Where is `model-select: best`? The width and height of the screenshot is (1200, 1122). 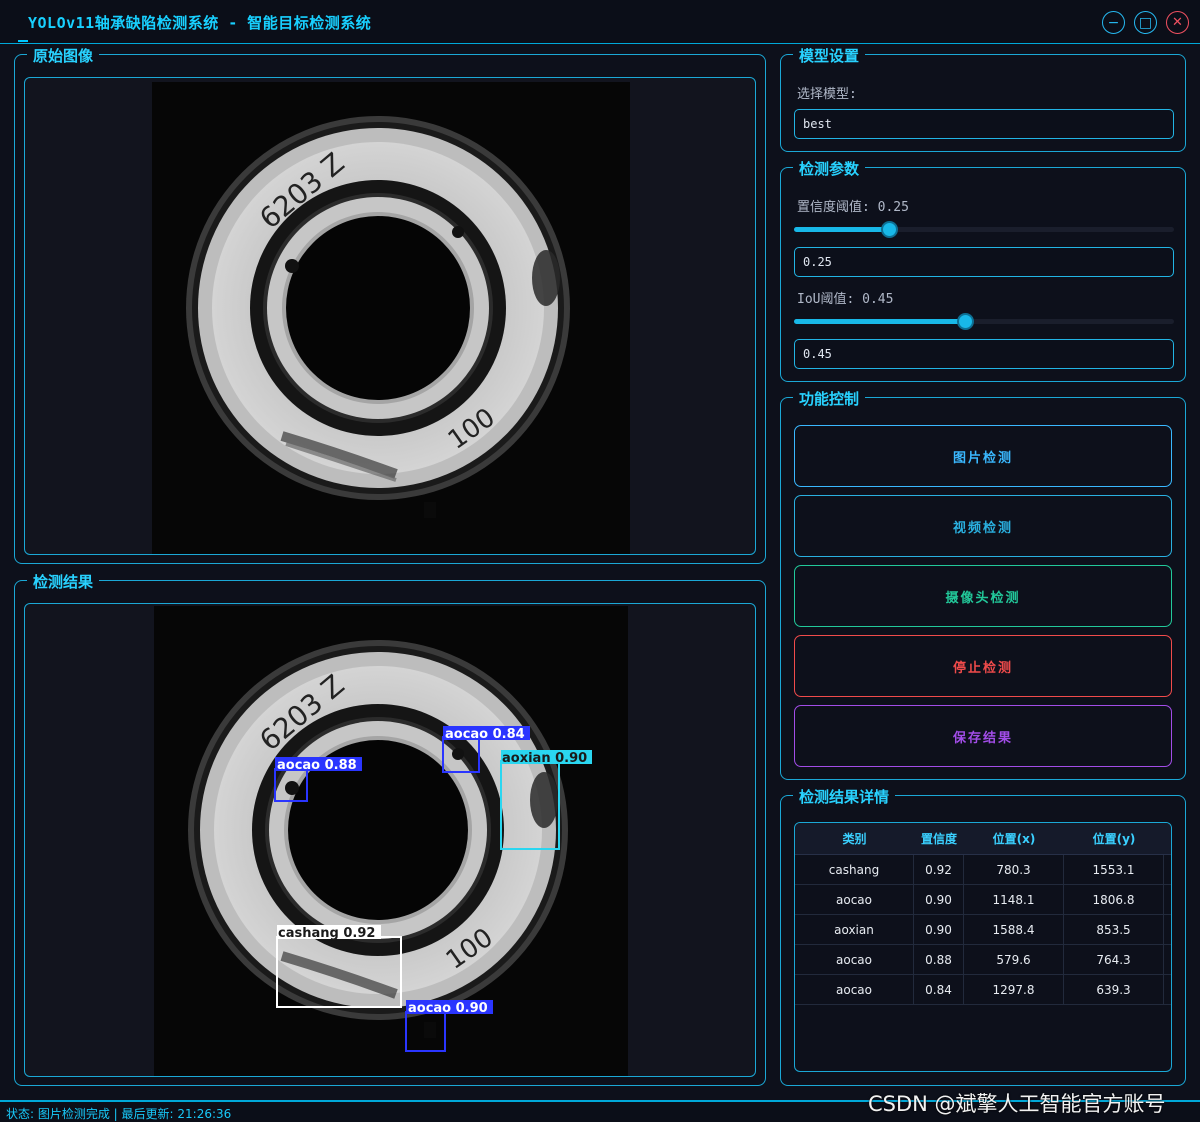 model-select: best is located at coordinates (984, 124).